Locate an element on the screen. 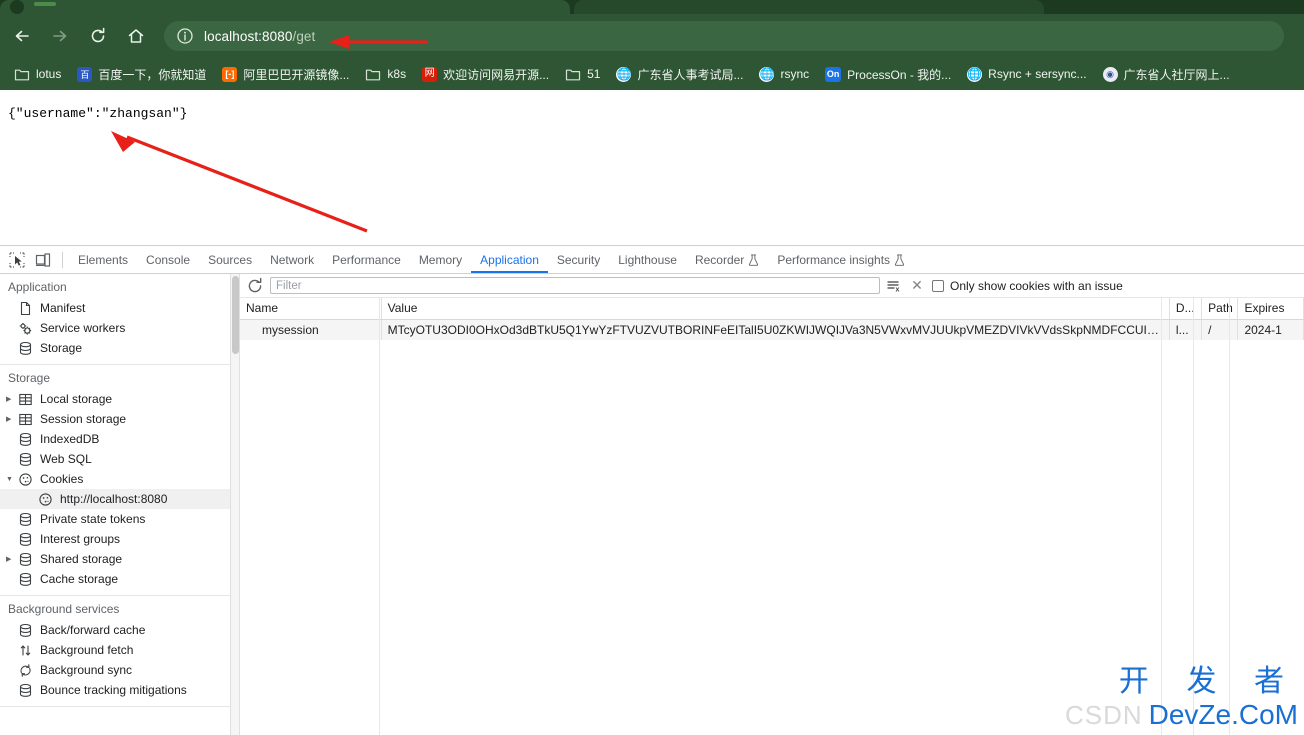  devtools-tab-label: Sources is located at coordinates (230, 259).